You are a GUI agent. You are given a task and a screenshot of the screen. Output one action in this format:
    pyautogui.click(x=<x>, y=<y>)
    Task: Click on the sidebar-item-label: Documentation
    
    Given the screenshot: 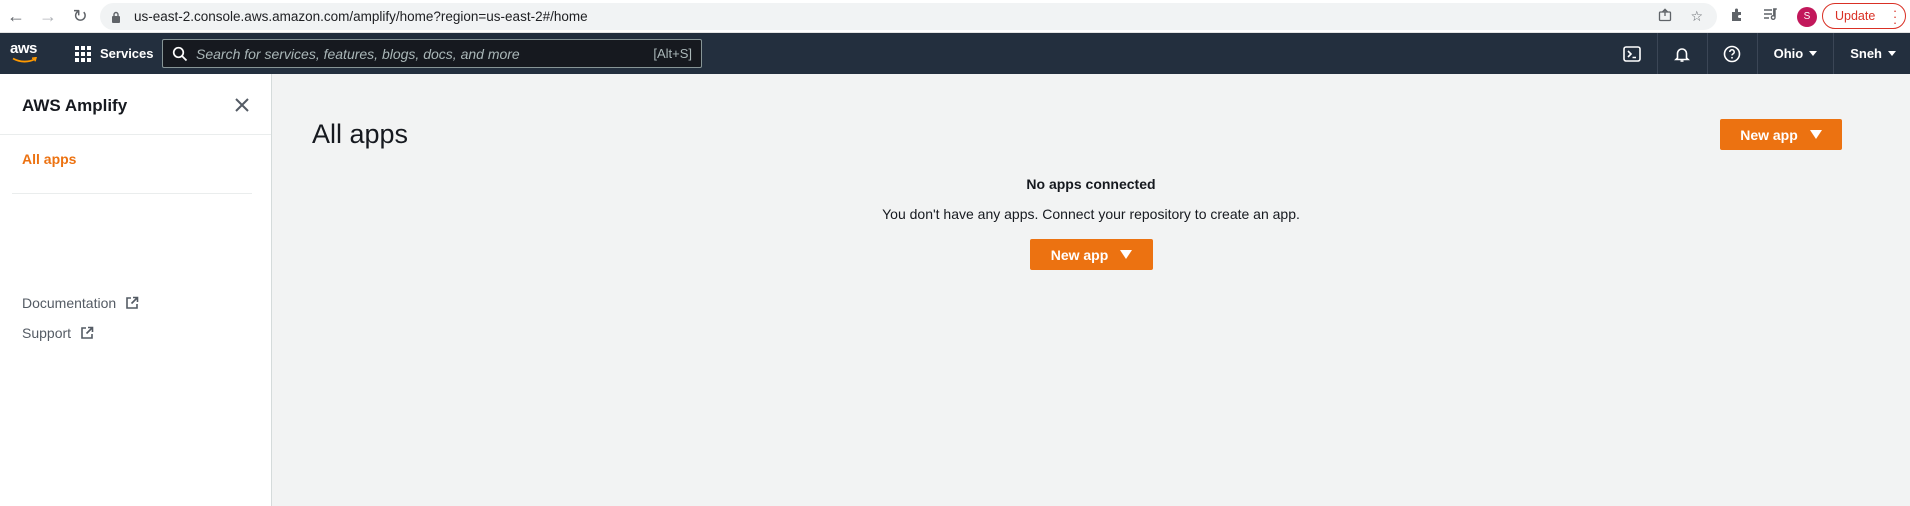 What is the action you would take?
    pyautogui.click(x=69, y=303)
    